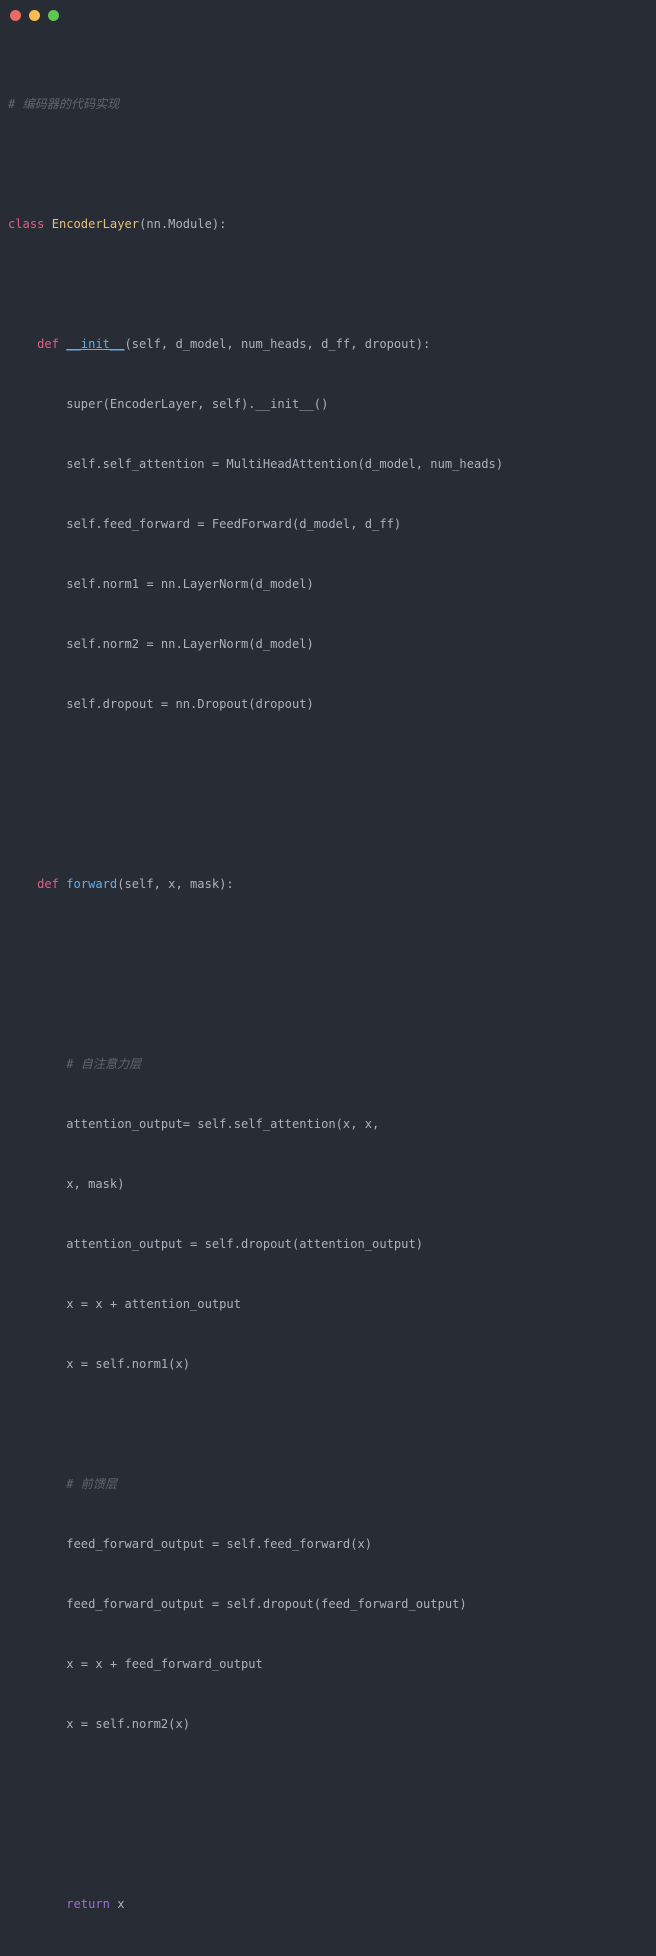  Describe the element at coordinates (88, 1904) in the screenshot. I see `keyword-return: return` at that location.